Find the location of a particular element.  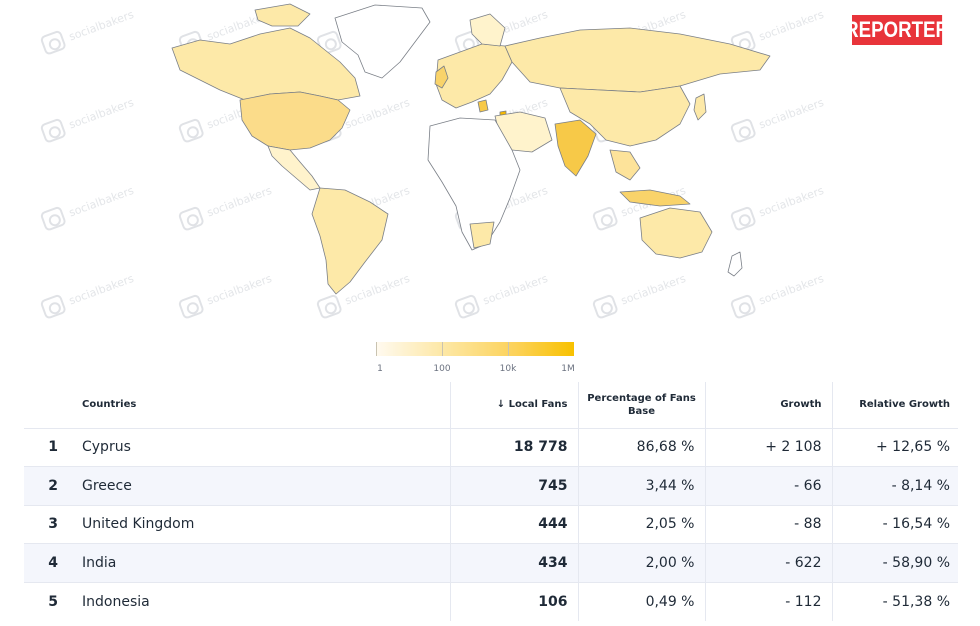

map-region-south-africa is located at coordinates (482, 235).